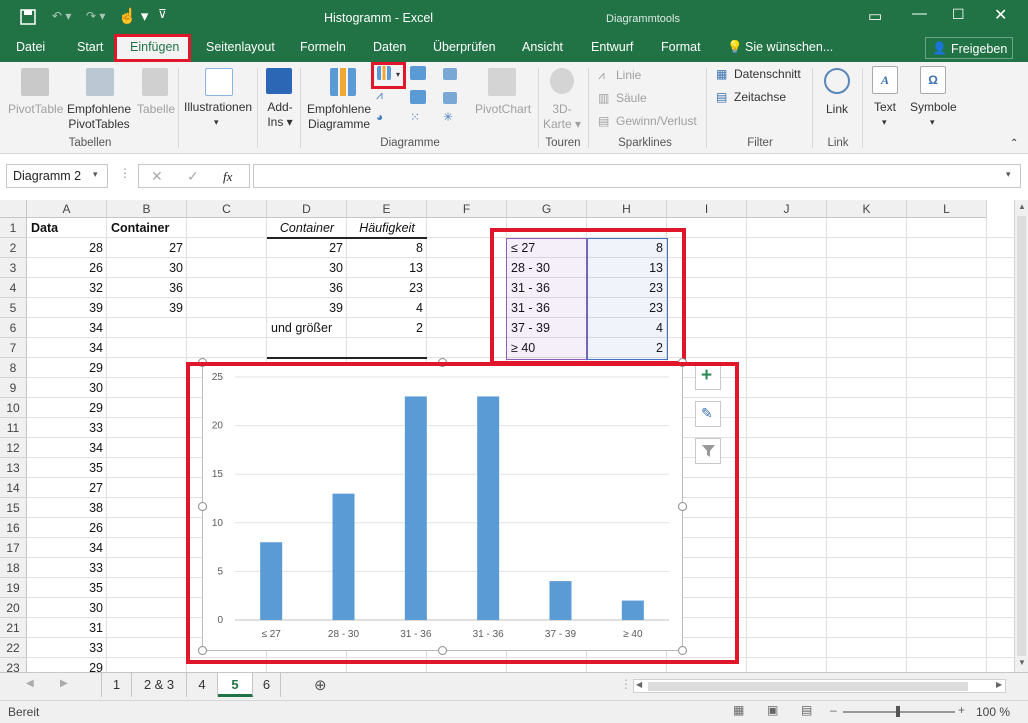 The height and width of the screenshot is (723, 1028). I want to click on row-header: 5, so click(13, 308).